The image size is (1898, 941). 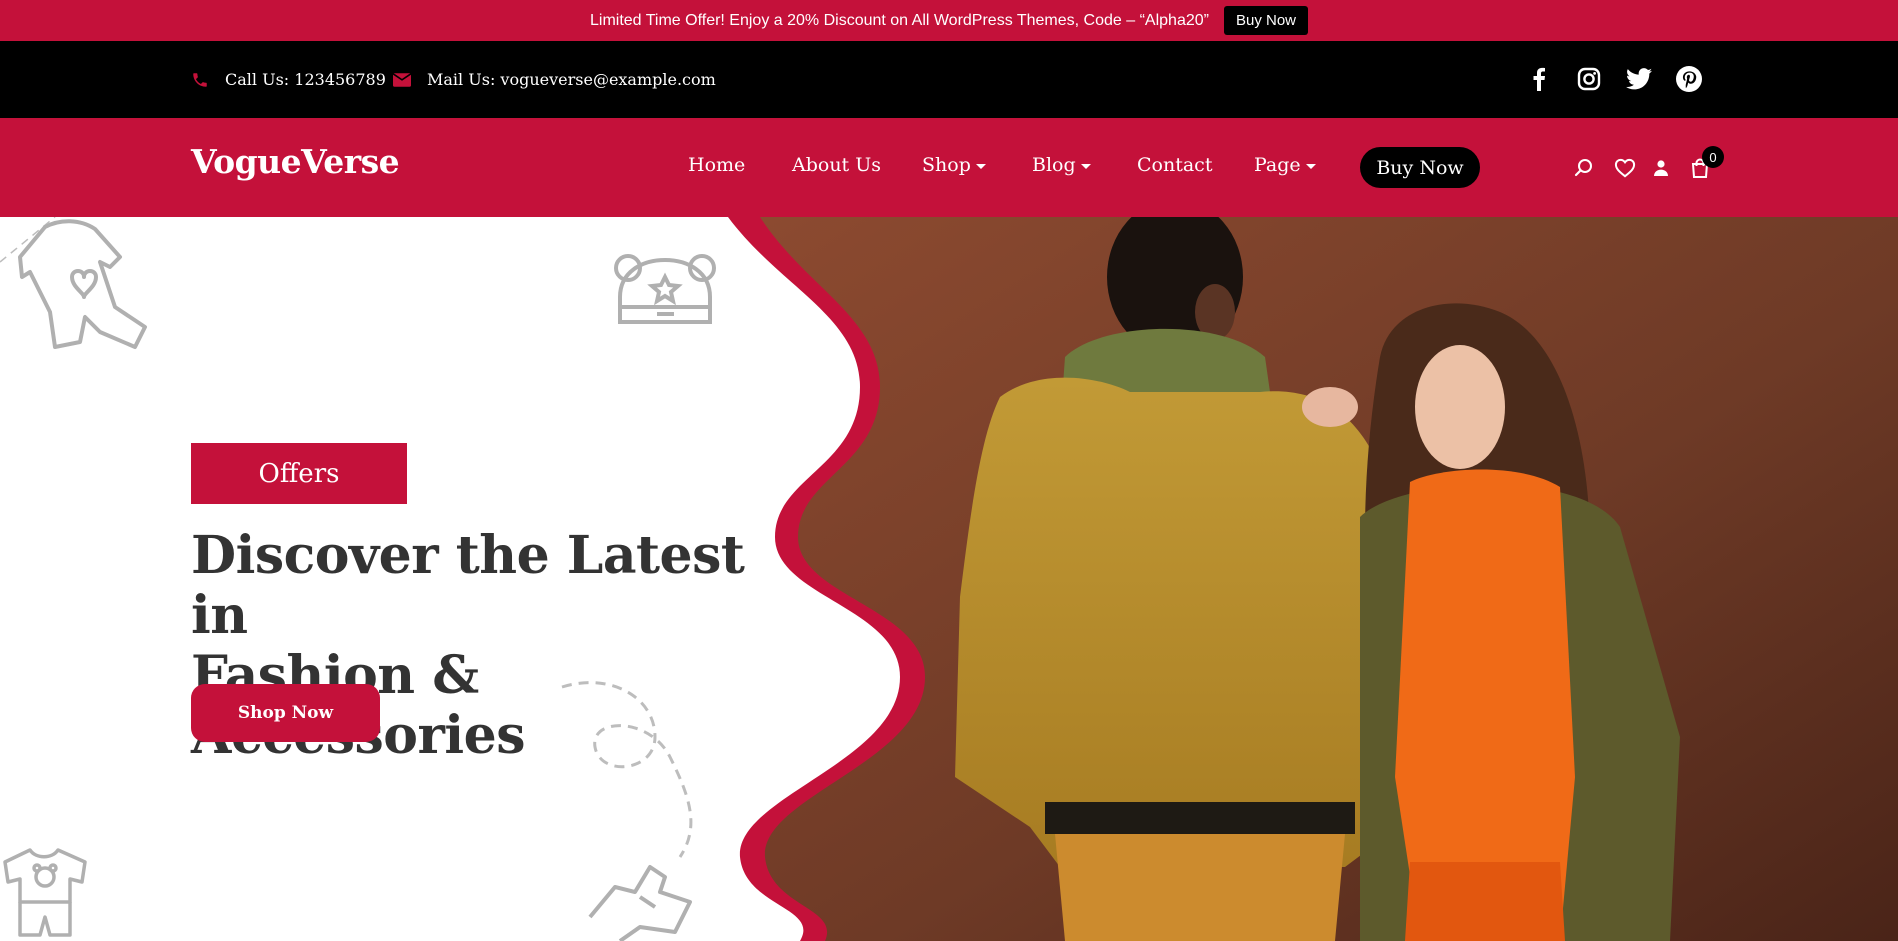 What do you see at coordinates (946, 165) in the screenshot?
I see `nav-label: Shop` at bounding box center [946, 165].